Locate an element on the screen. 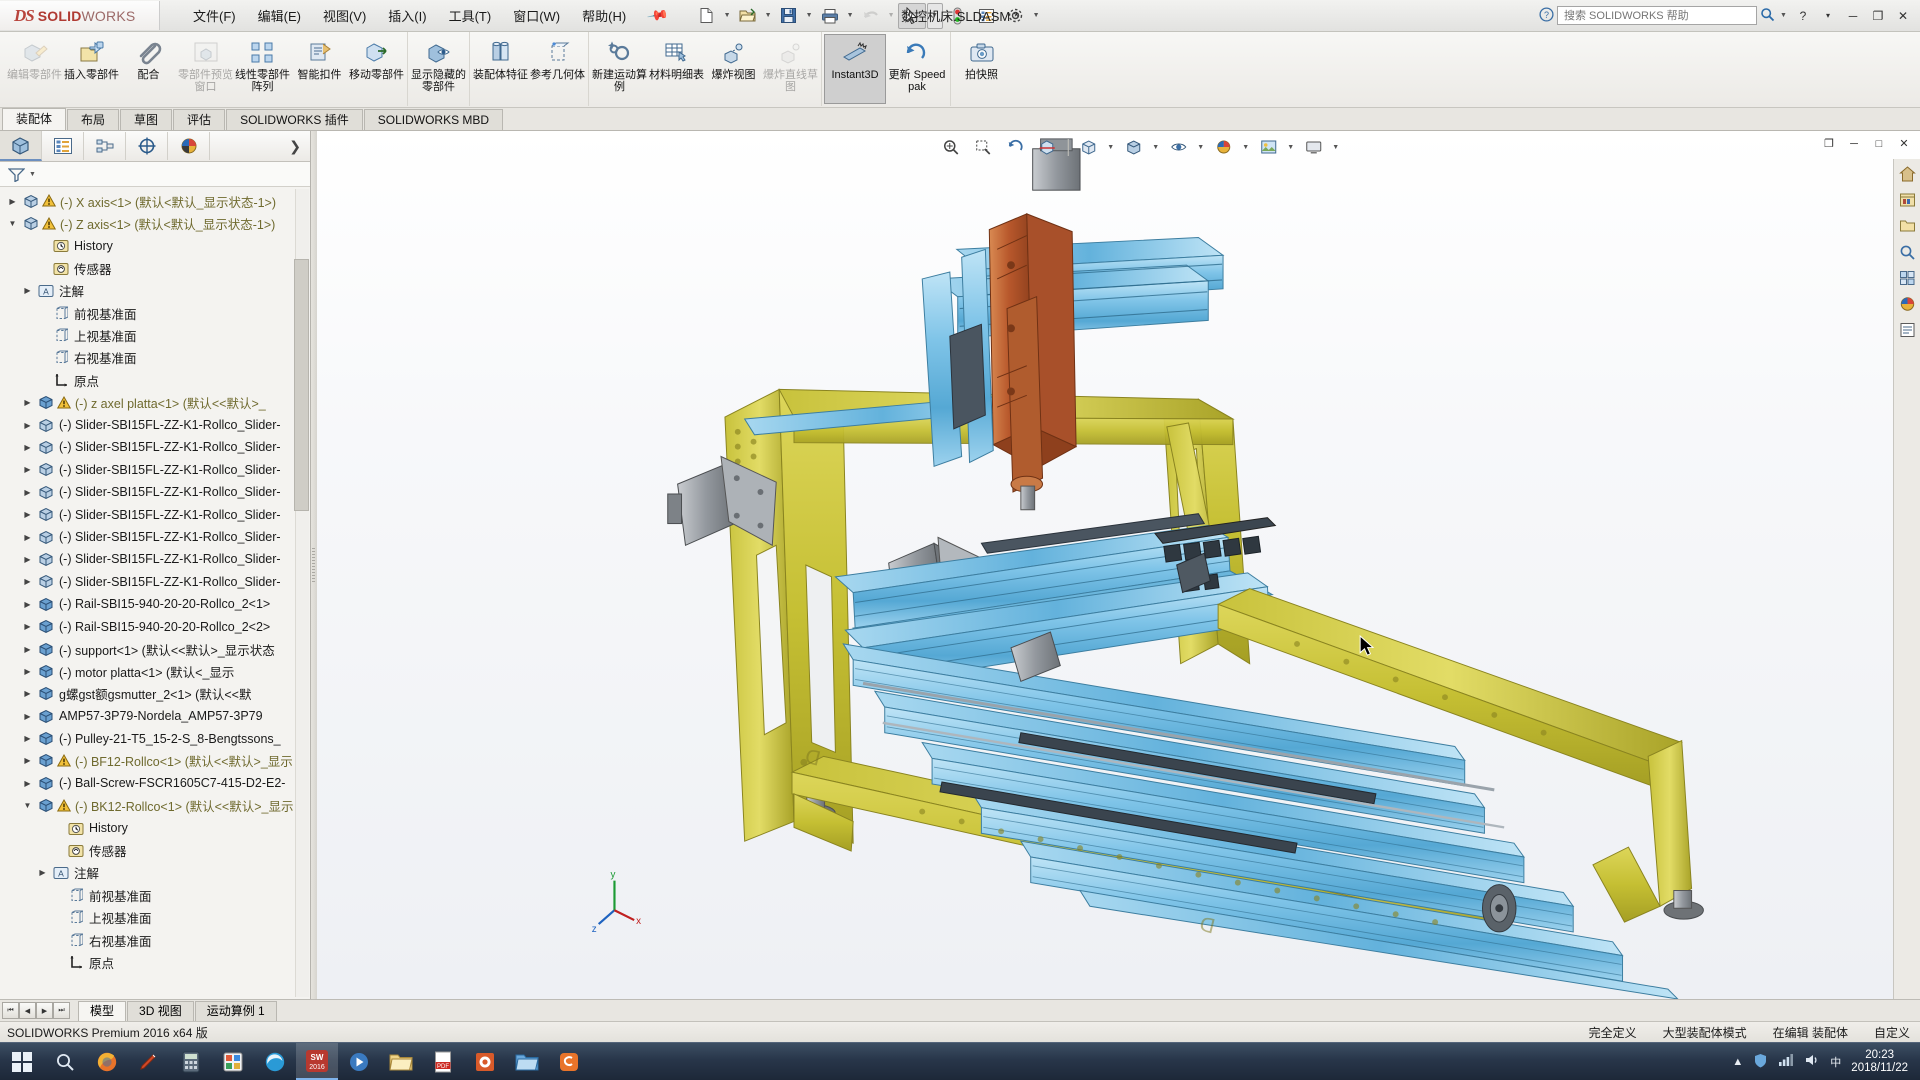  gfx-maximize-button: □ is located at coordinates (1879, 143).